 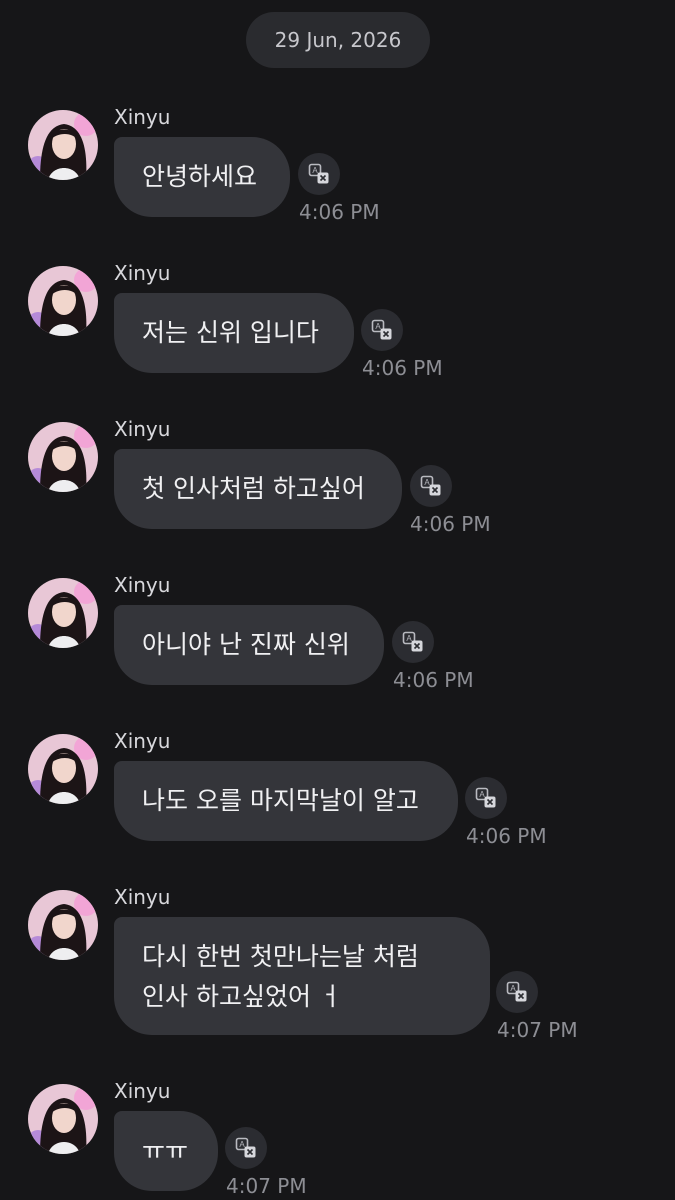 I want to click on message-bubble: ㅠㅠ, so click(x=166, y=1151).